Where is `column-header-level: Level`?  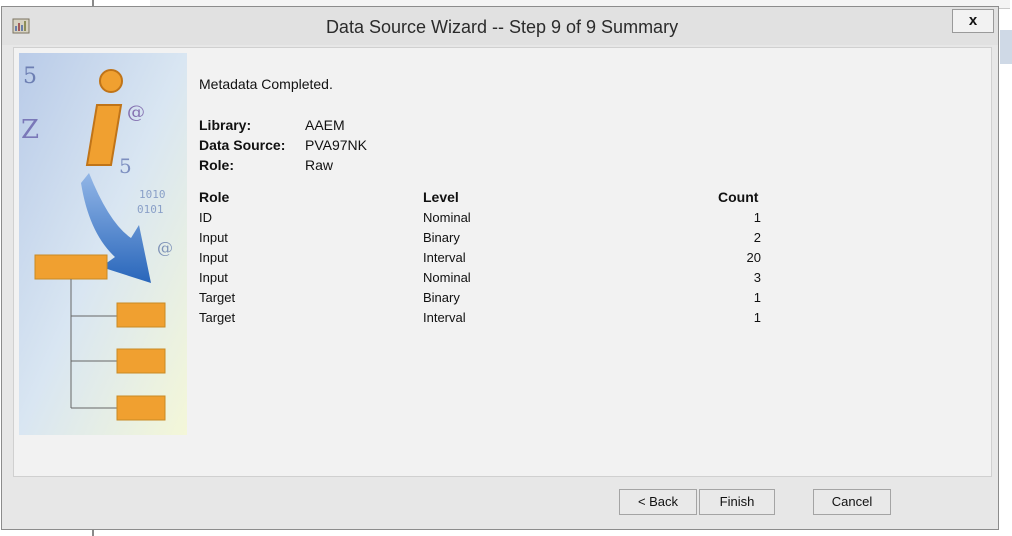 column-header-level: Level is located at coordinates (441, 197).